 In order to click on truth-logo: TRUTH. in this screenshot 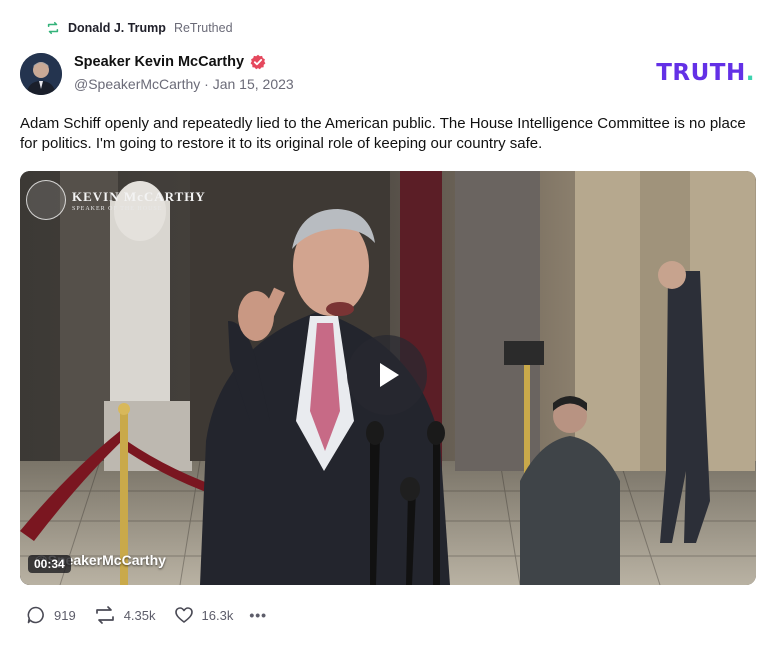, I will do `click(705, 73)`.